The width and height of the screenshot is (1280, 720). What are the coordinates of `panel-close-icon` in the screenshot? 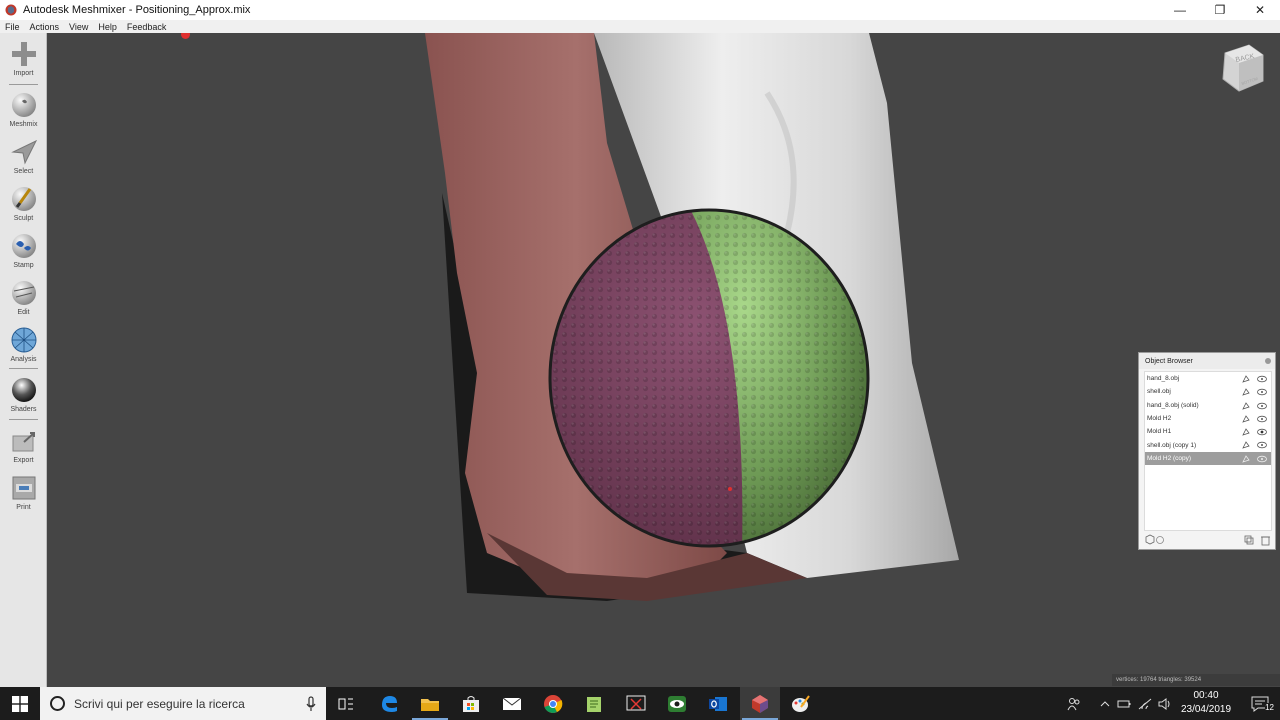 It's located at (1268, 361).